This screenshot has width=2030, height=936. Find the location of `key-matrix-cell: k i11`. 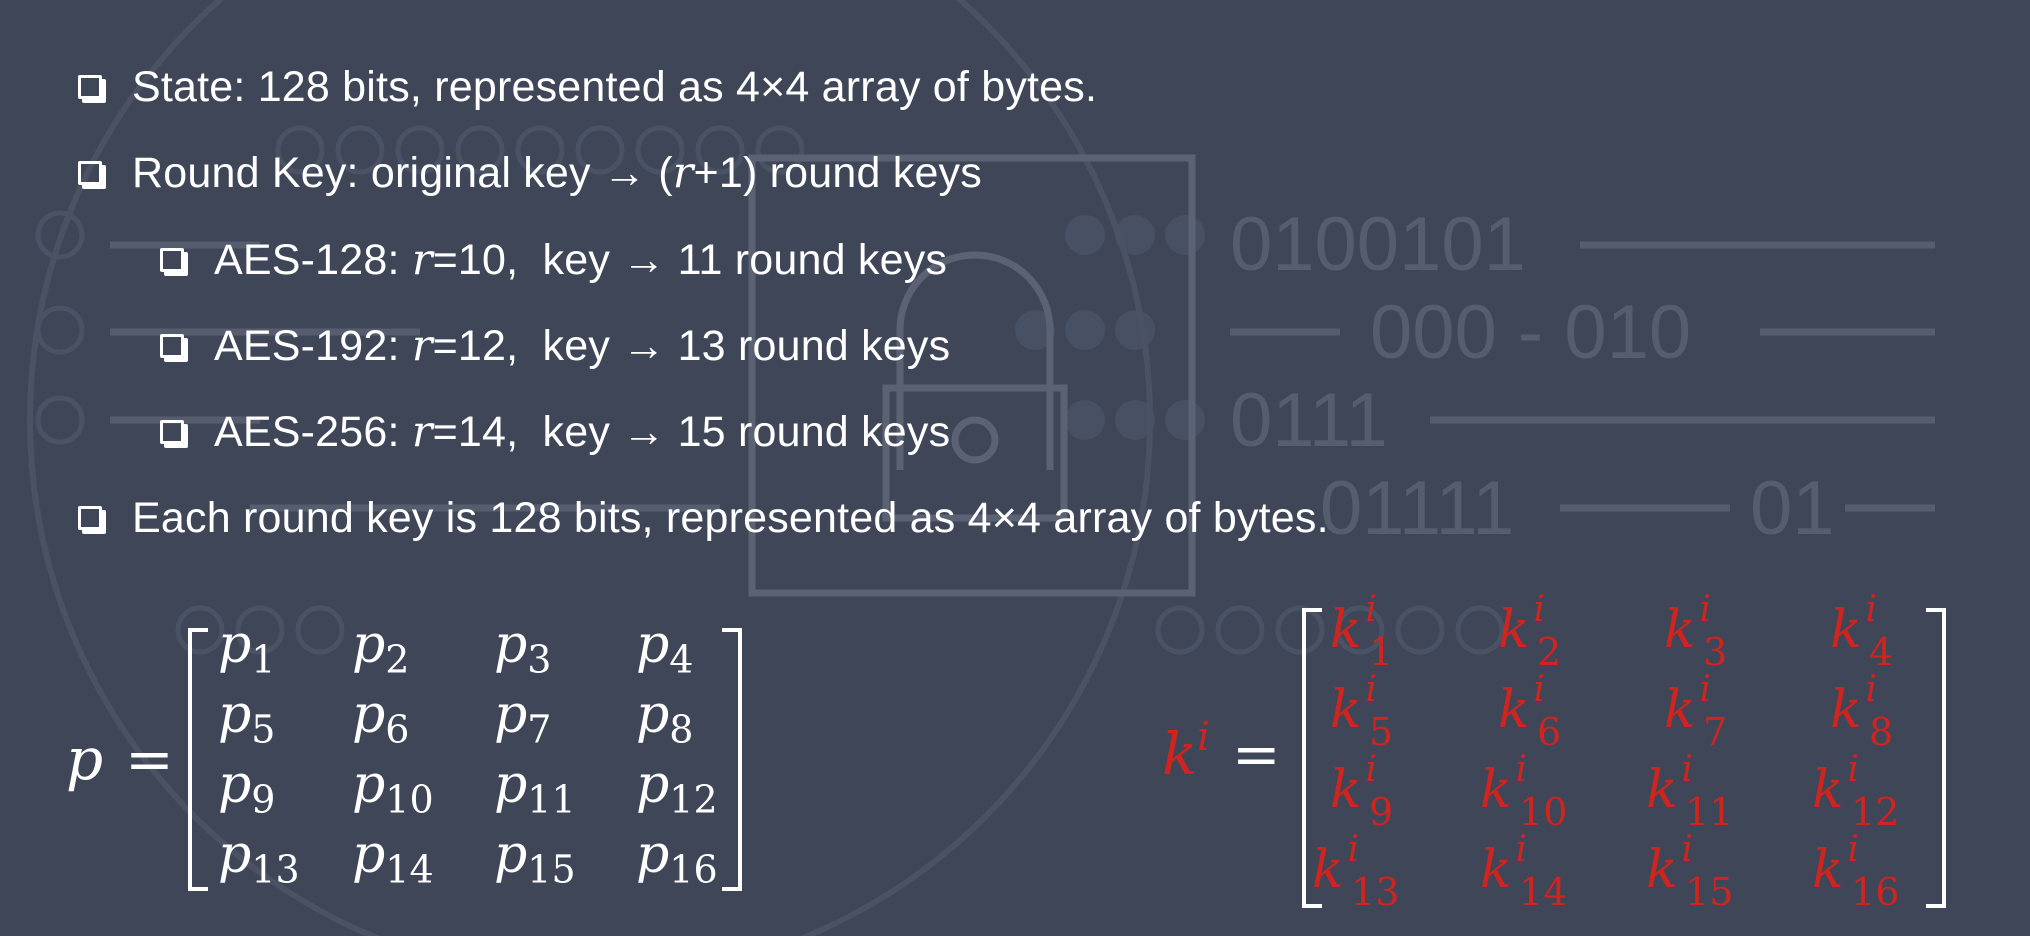

key-matrix-cell: k i11 is located at coordinates (1690, 791).